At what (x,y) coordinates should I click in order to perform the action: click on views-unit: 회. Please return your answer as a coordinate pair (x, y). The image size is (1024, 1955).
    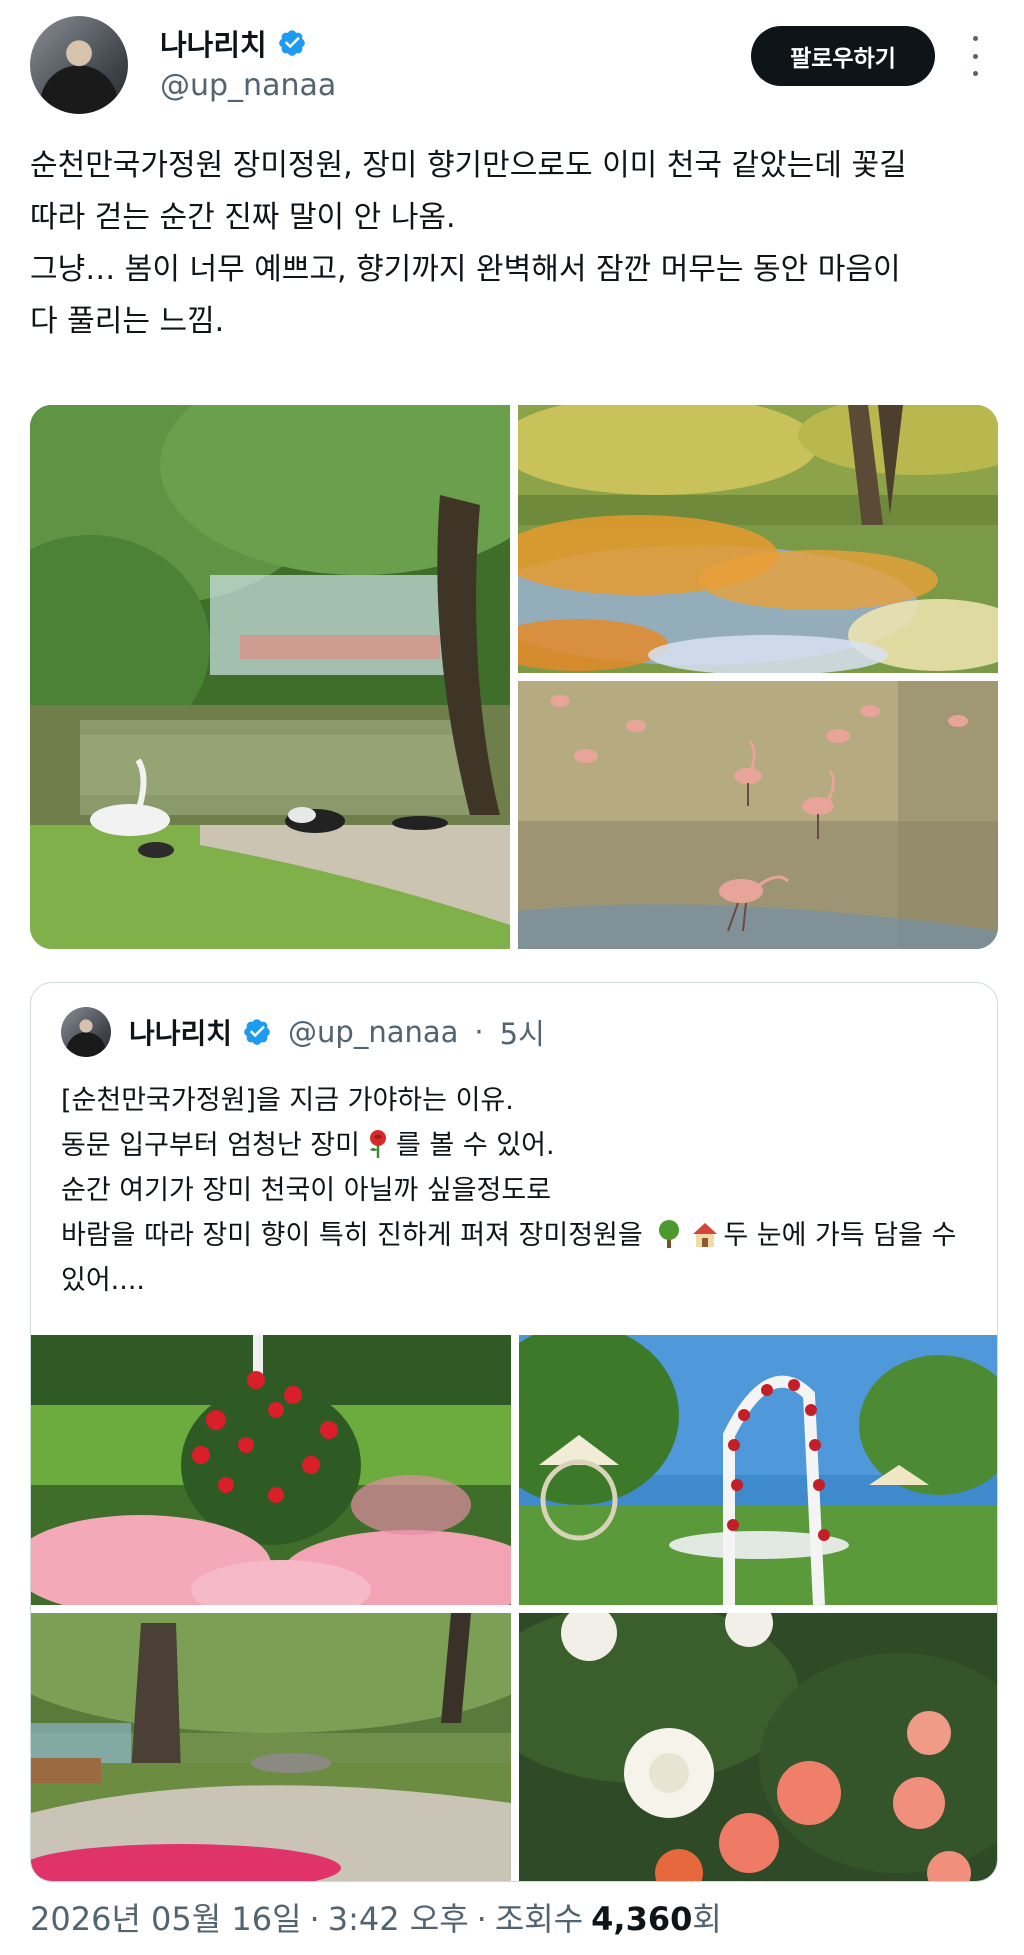
    Looking at the image, I should click on (707, 1919).